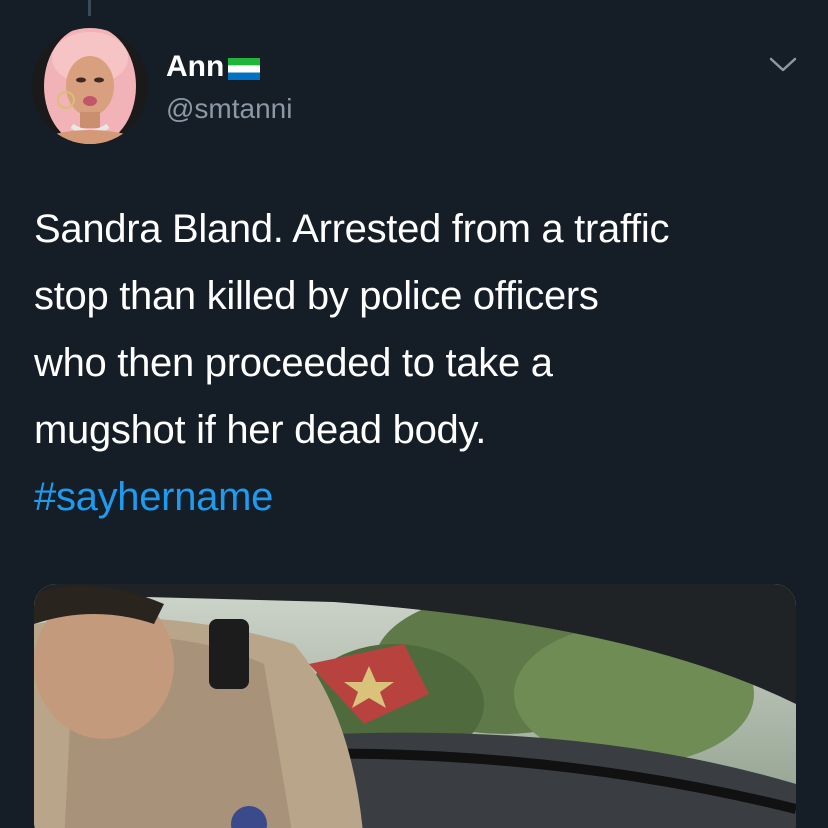 This screenshot has height=828, width=828. What do you see at coordinates (783, 65) in the screenshot?
I see `chevron-down-icon` at bounding box center [783, 65].